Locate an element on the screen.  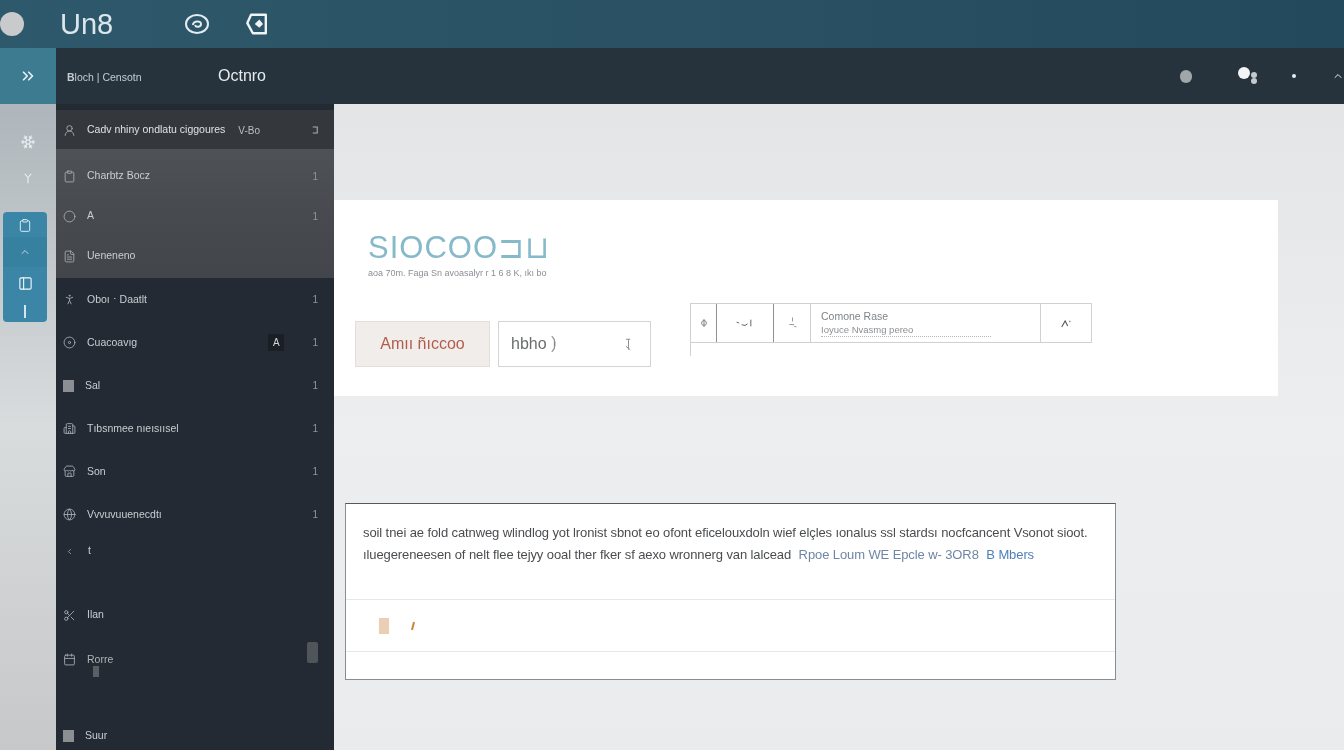
person-icon is located at coordinates (69, 299).